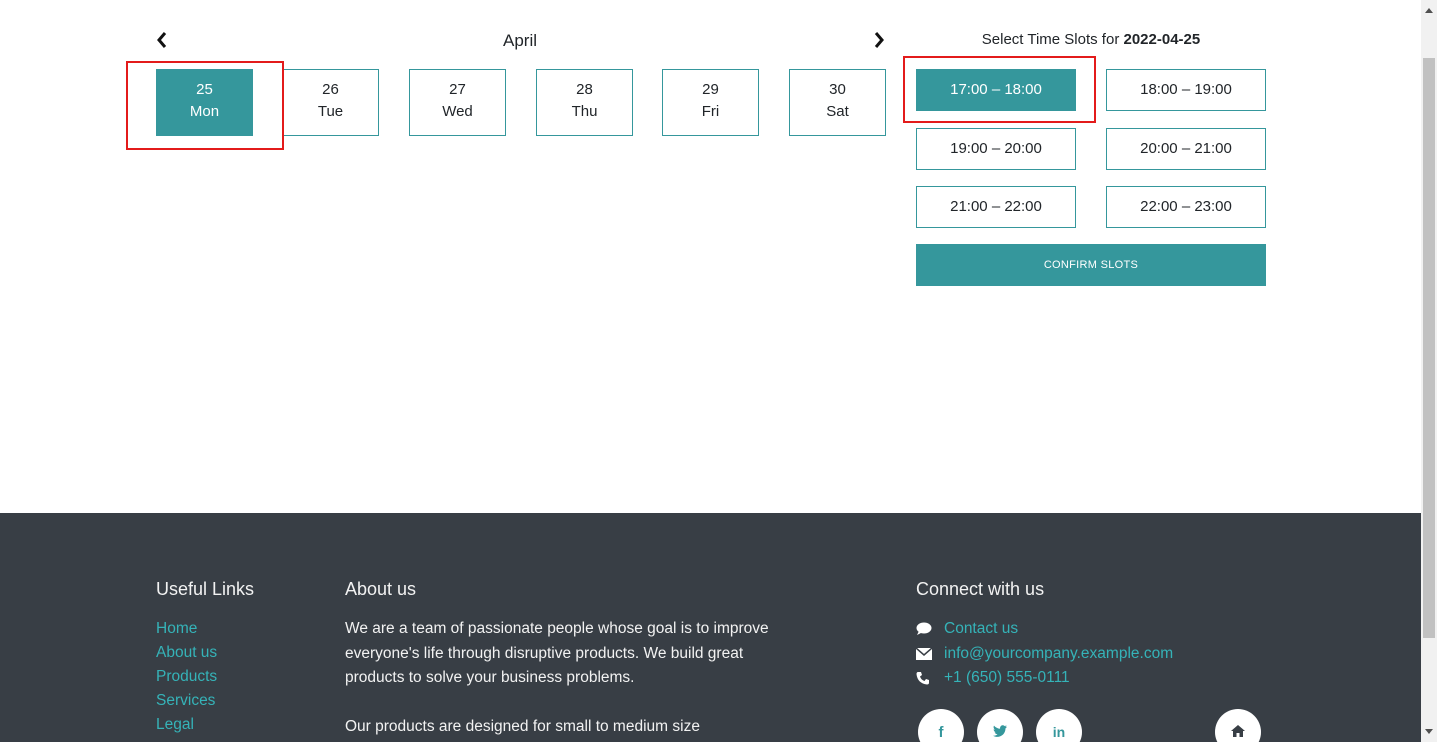  Describe the element at coordinates (186, 701) in the screenshot. I see `footer-link-services: Services` at that location.